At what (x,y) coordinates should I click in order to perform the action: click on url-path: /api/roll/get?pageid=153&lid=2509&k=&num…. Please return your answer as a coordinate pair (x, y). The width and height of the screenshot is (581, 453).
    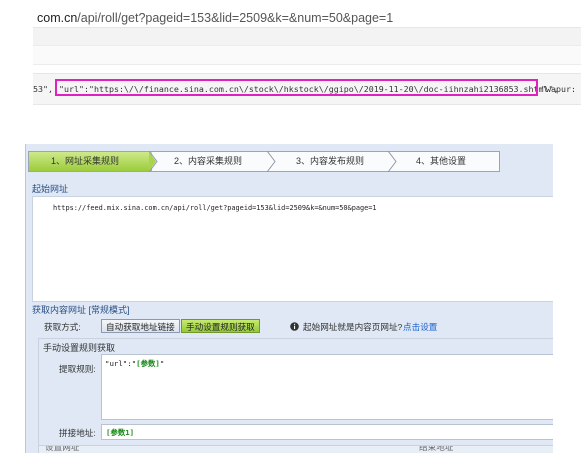
    Looking at the image, I should click on (235, 18).